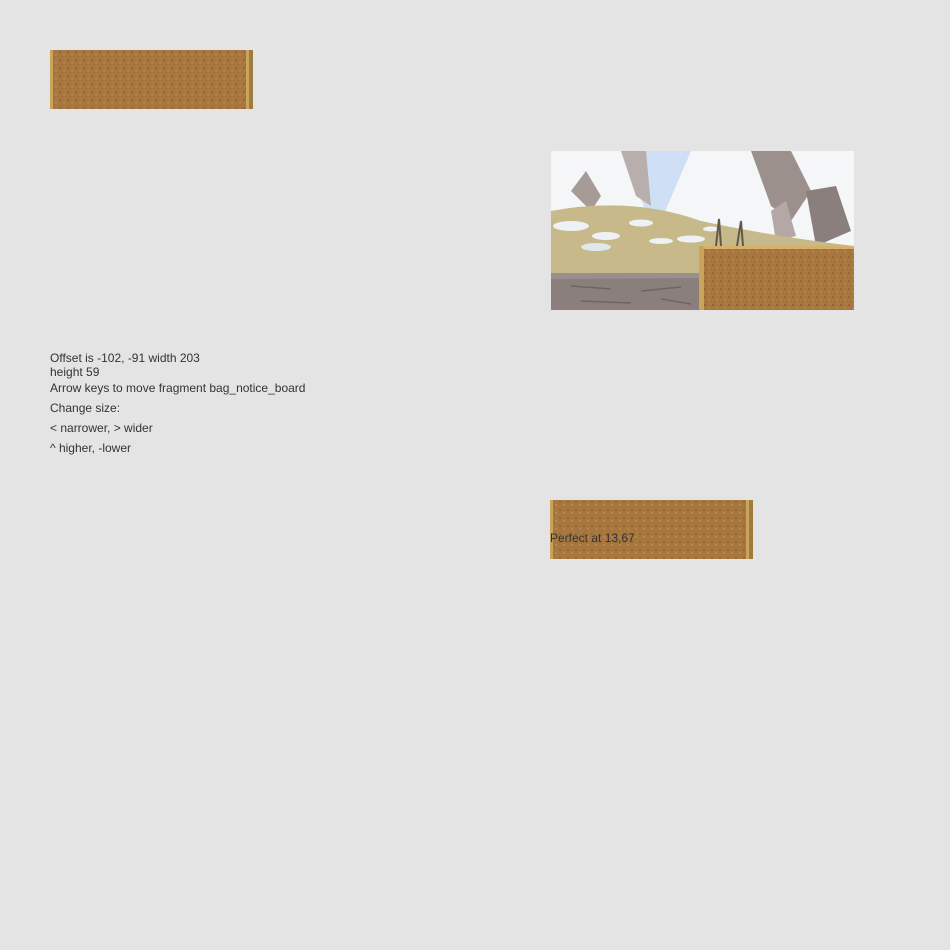  Describe the element at coordinates (702, 230) in the screenshot. I see `scene-view` at that location.